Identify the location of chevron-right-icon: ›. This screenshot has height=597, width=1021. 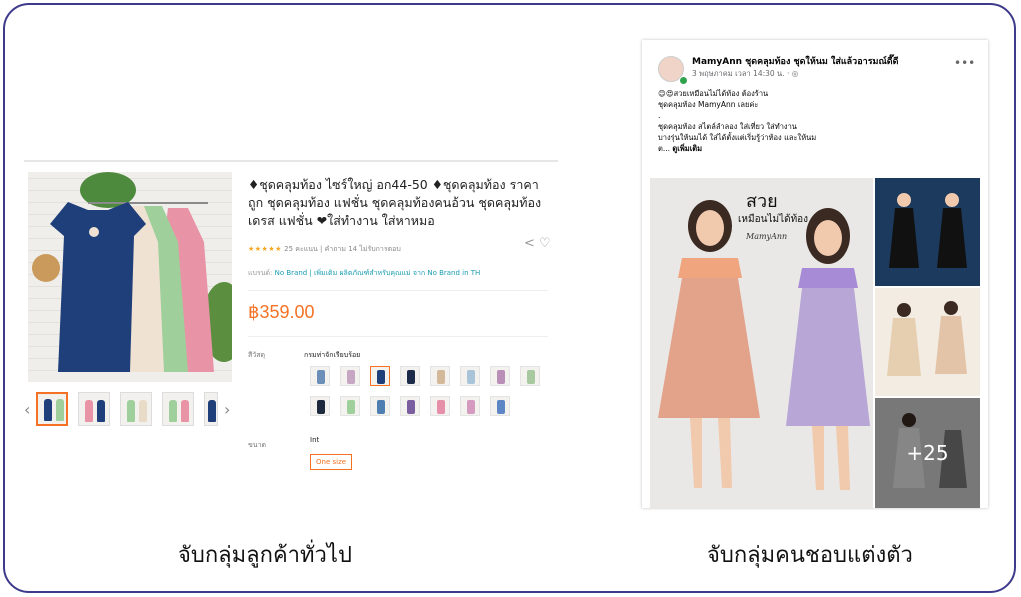
(227, 409).